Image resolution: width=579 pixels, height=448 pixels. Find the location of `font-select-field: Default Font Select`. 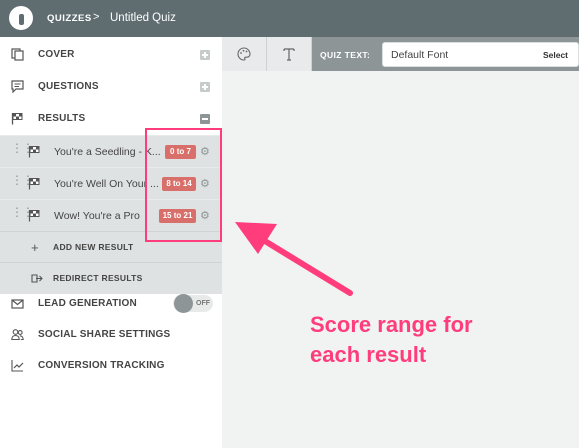

font-select-field: Default Font Select is located at coordinates (480, 54).